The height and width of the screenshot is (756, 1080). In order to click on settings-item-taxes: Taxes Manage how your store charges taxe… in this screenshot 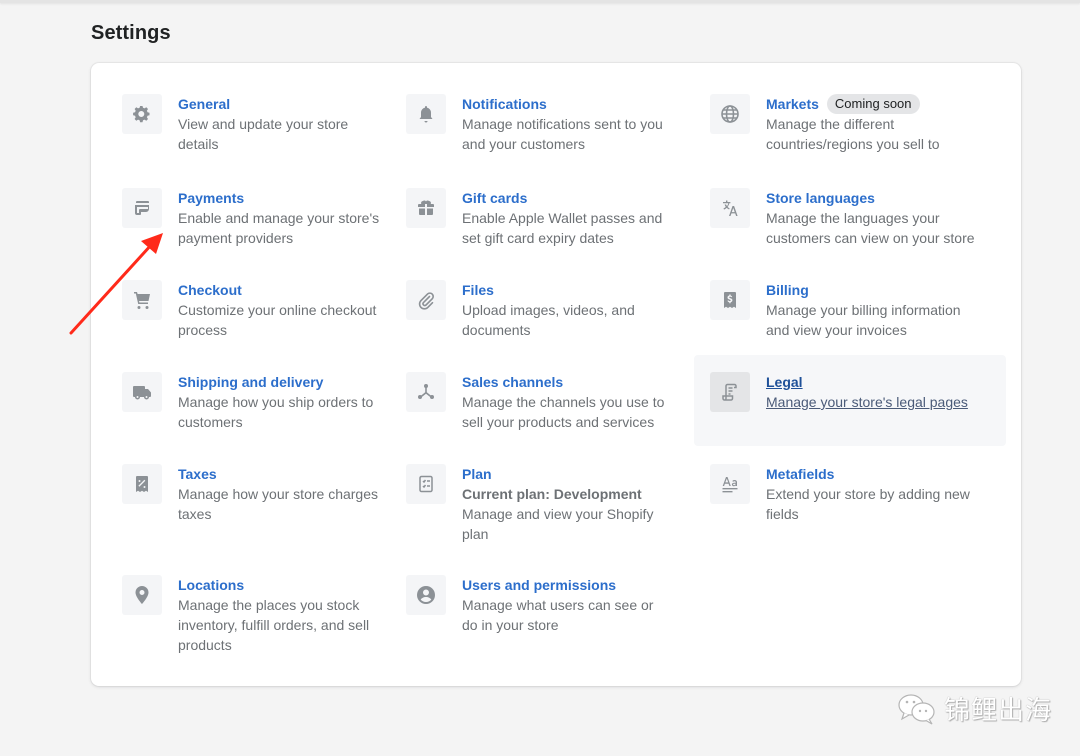, I will do `click(272, 494)`.